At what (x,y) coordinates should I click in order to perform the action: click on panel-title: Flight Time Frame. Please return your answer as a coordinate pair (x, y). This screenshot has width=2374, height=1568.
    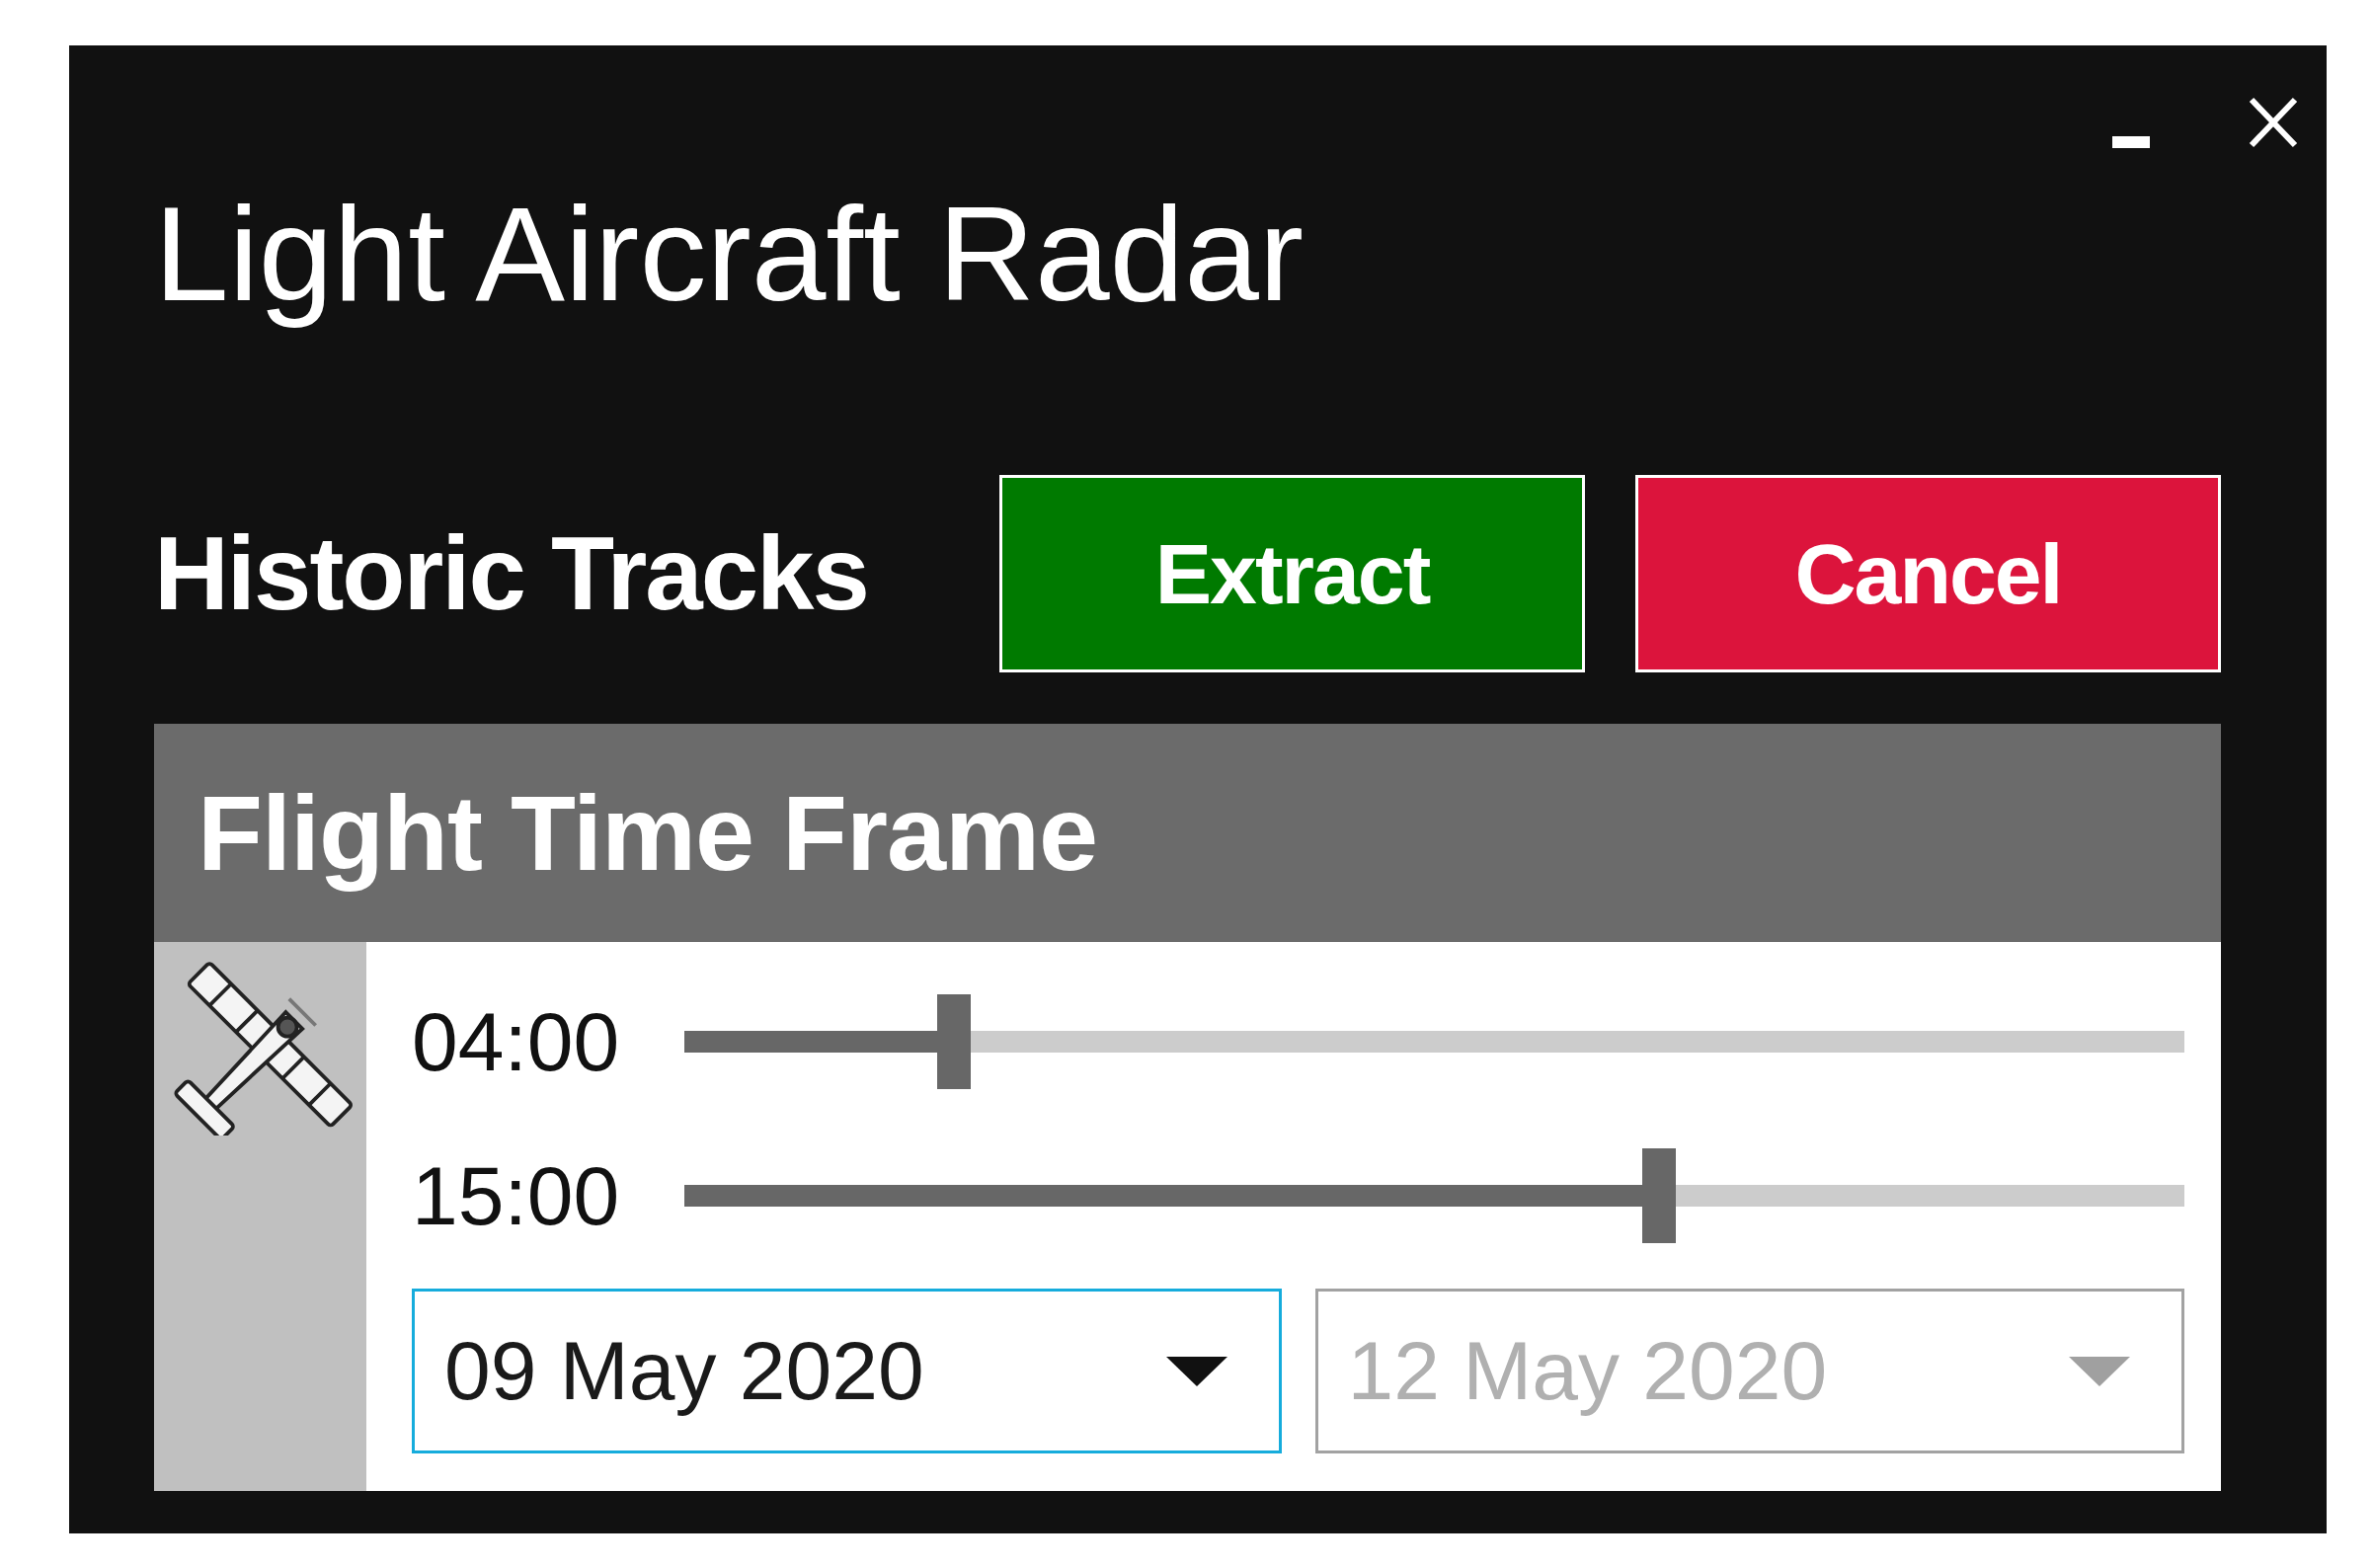
    Looking at the image, I should click on (648, 833).